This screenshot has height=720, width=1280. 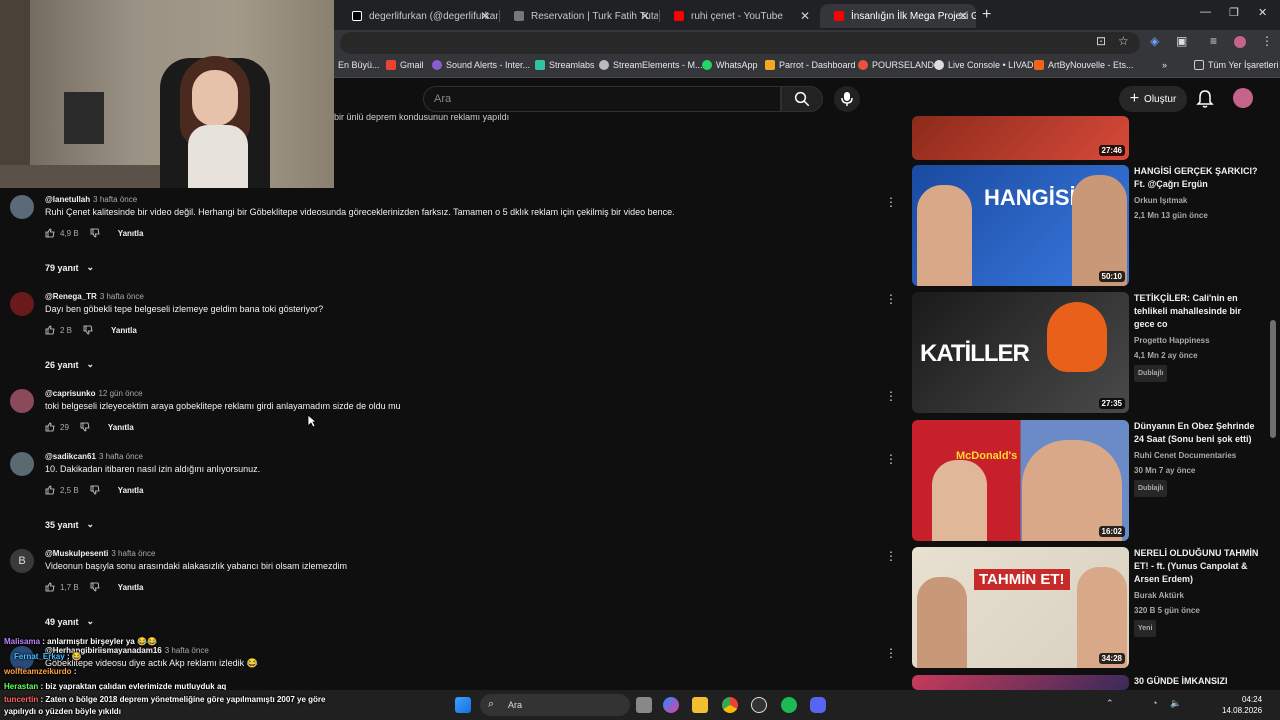 I want to click on view-replies-button: 49 yanıt ⌄, so click(x=69, y=621).